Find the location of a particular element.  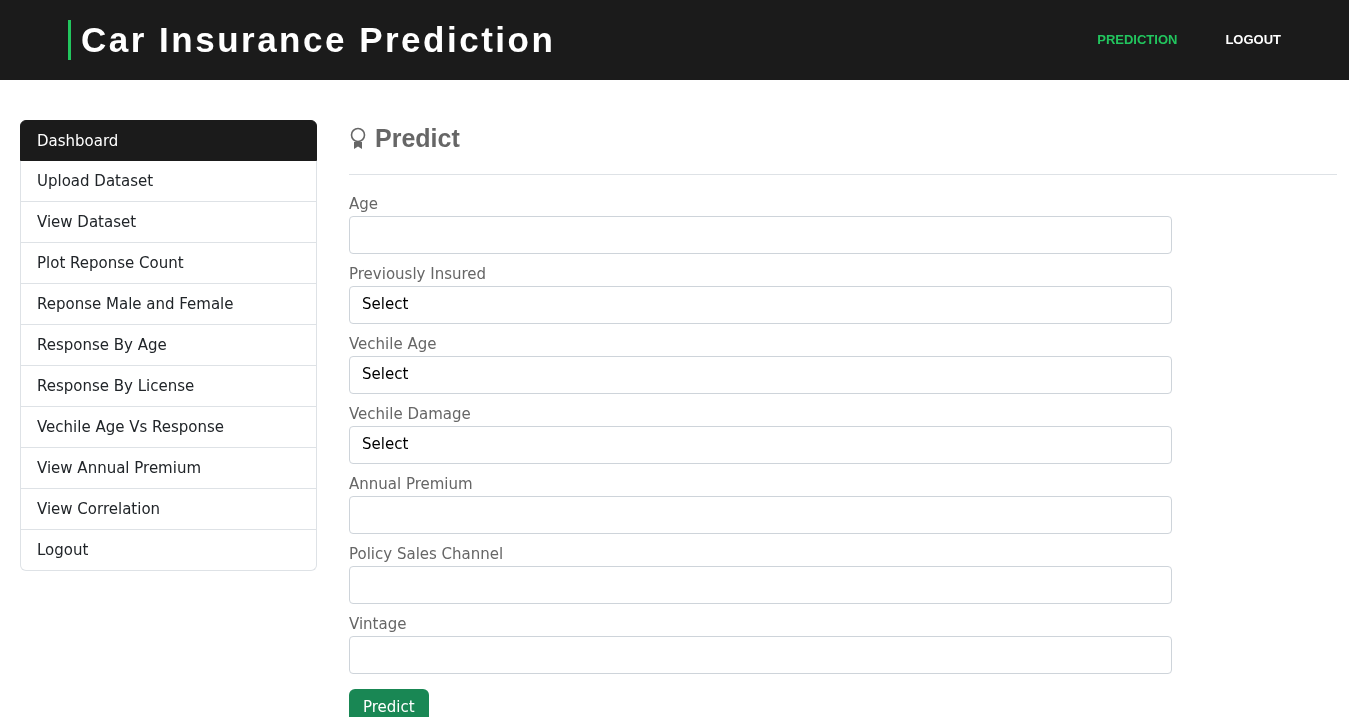

sidebar-item: Plot Reponse Count is located at coordinates (168, 263).